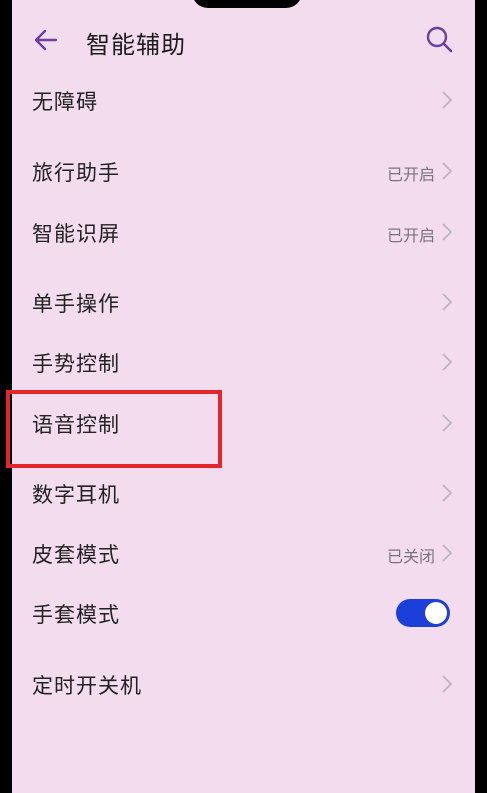 This screenshot has width=487, height=793. What do you see at coordinates (243, 100) in the screenshot?
I see `setting-item-accessibility: 无障碍` at bounding box center [243, 100].